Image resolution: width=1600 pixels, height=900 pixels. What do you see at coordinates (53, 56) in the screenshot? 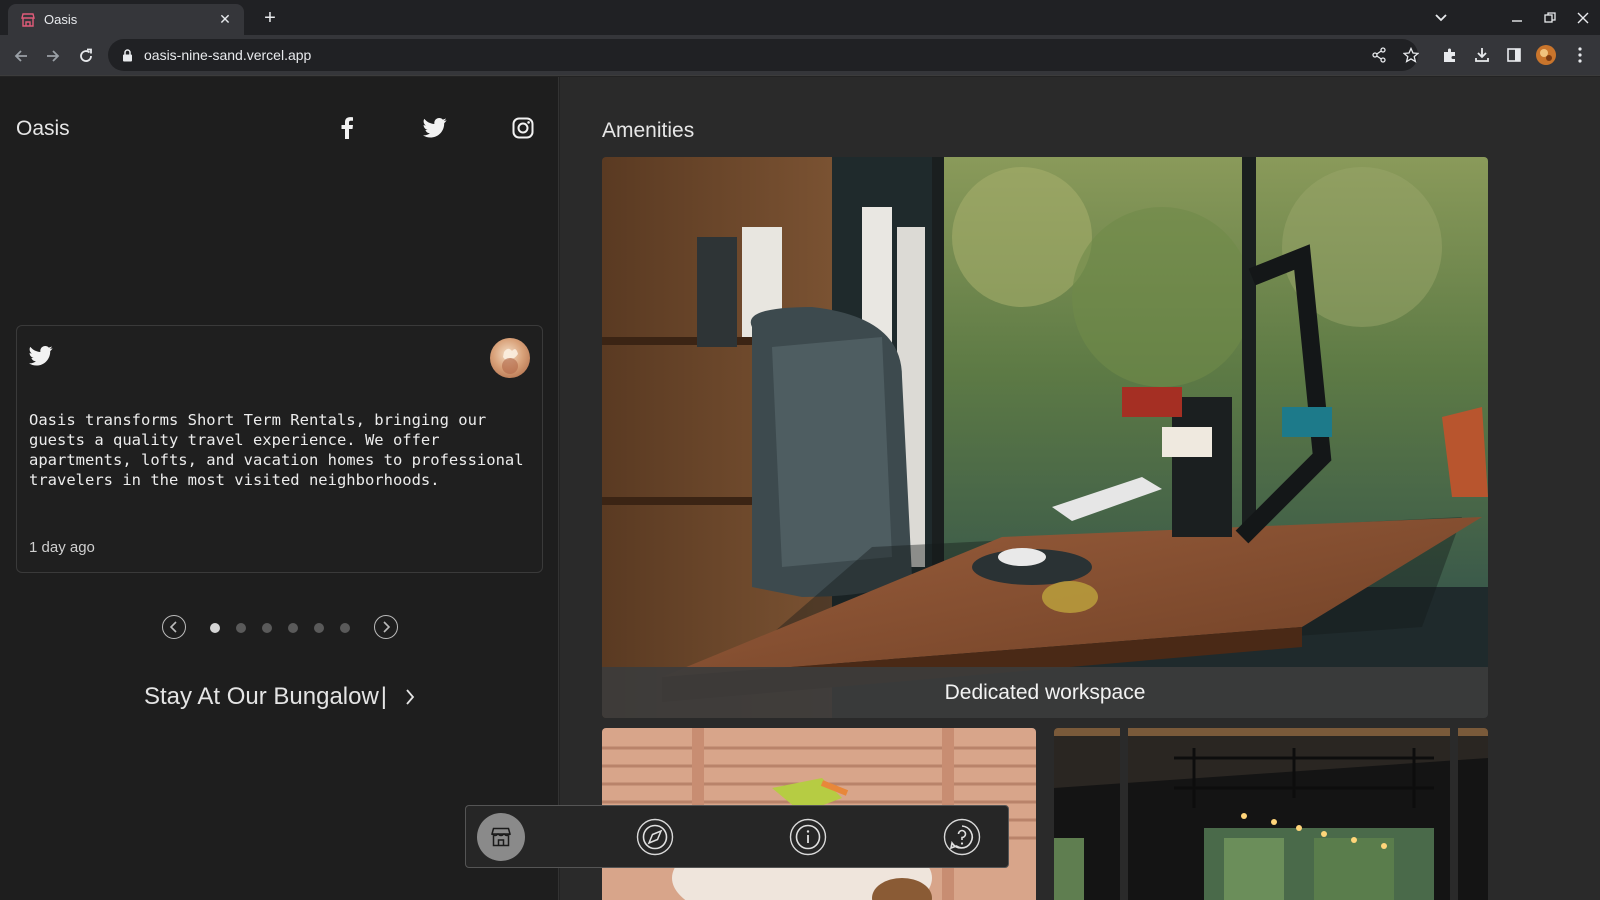
I see `forward-button` at bounding box center [53, 56].